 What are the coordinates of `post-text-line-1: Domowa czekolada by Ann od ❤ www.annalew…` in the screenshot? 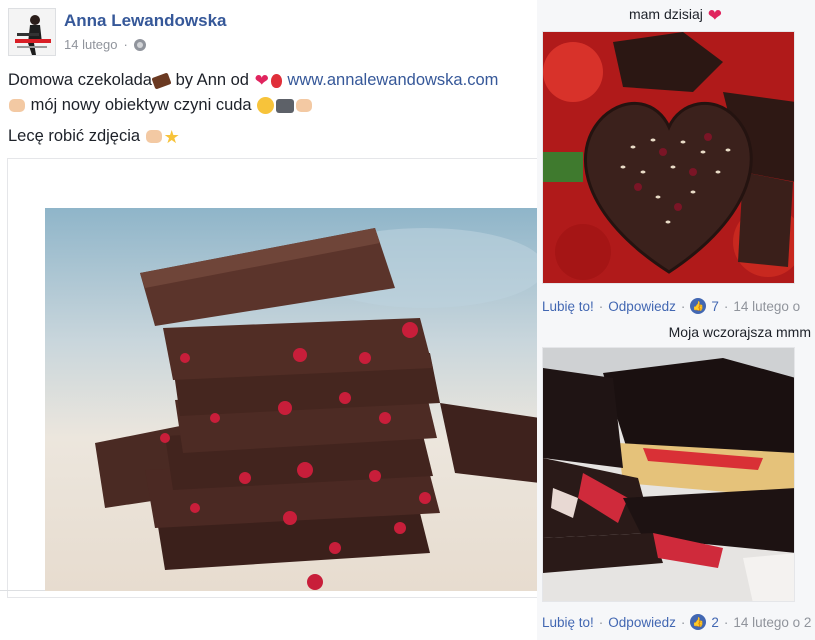 It's located at (253, 80).